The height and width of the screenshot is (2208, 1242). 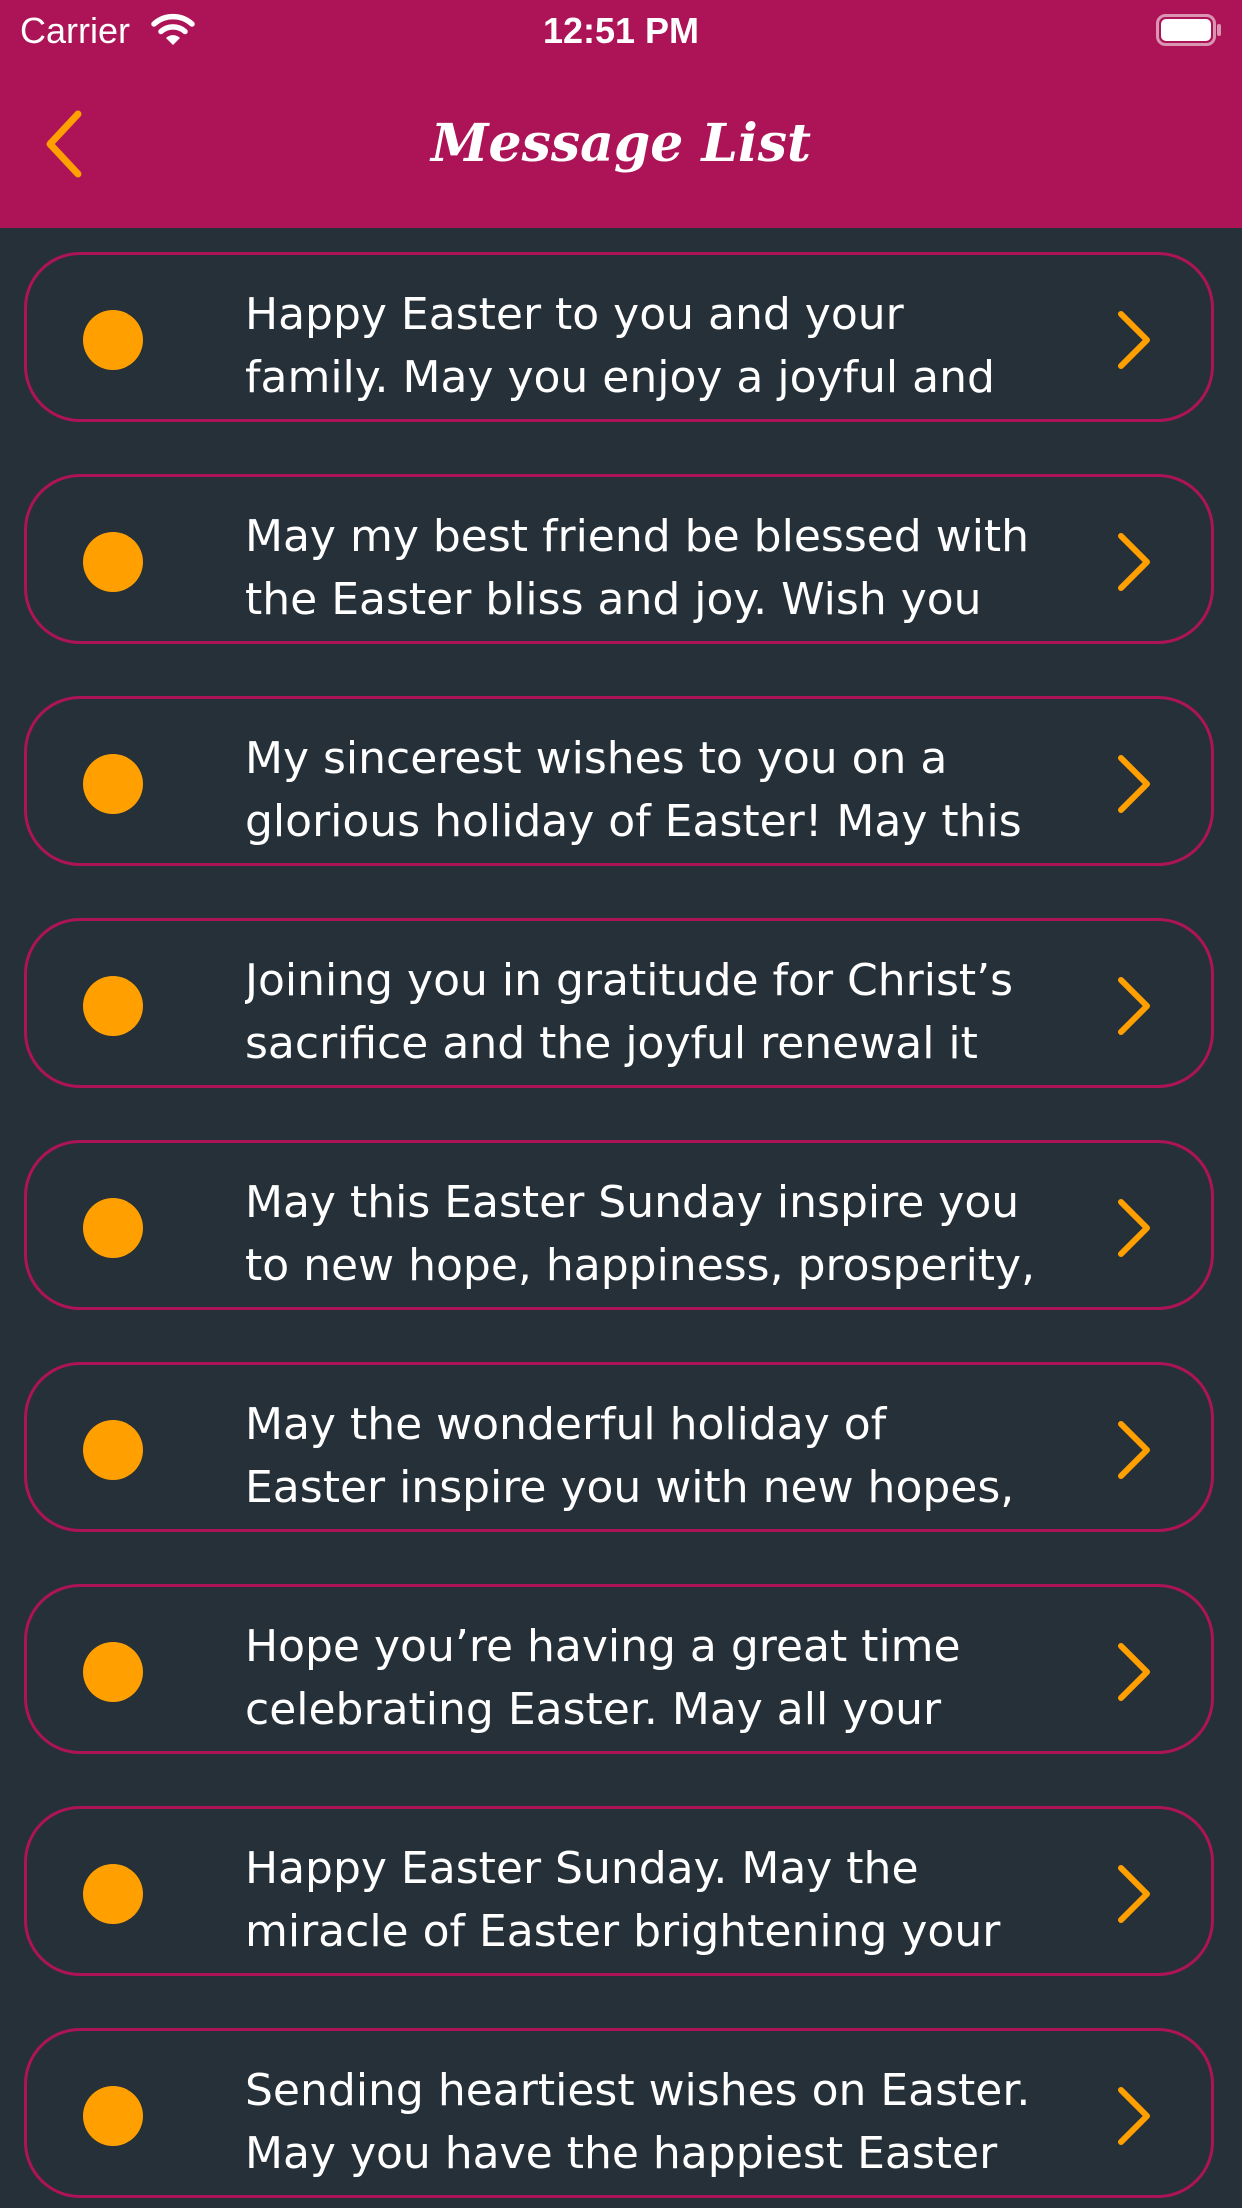 I want to click on message-line: Easter inspire you with new hopes,, so click(x=630, y=1487).